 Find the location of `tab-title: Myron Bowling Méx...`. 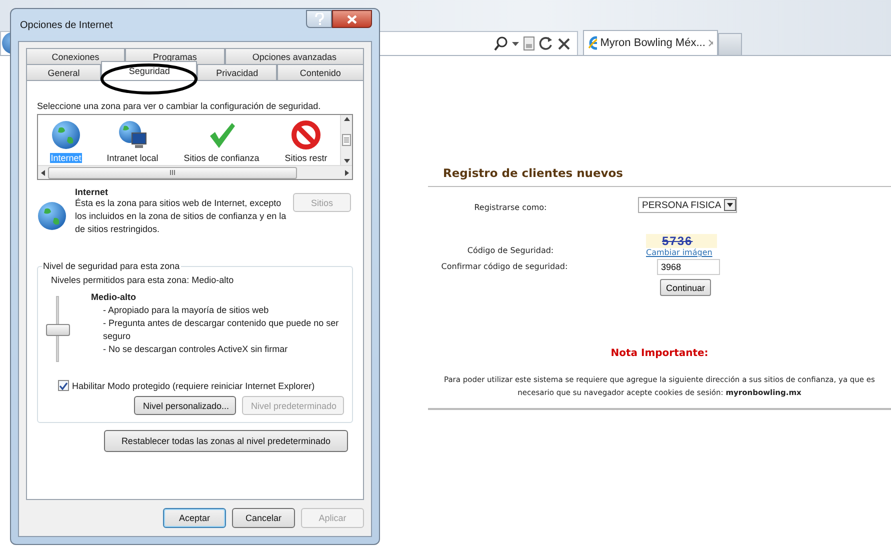

tab-title: Myron Bowling Méx... is located at coordinates (653, 43).